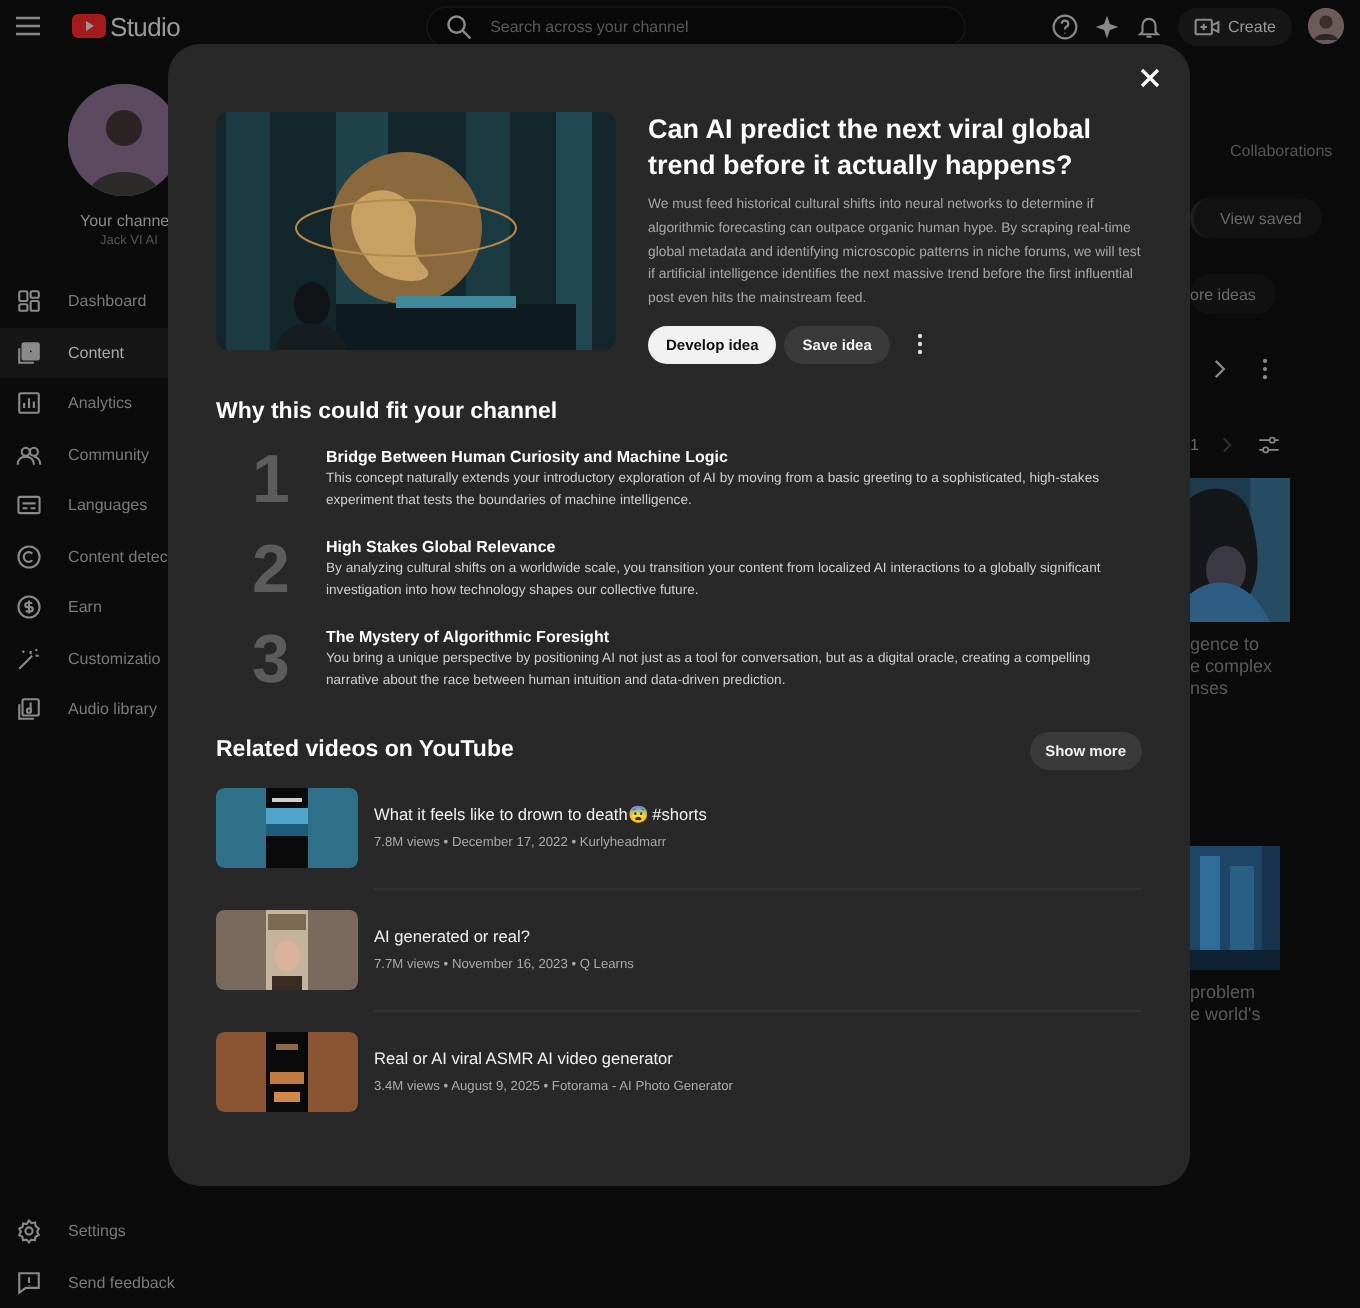 The height and width of the screenshot is (1308, 1360). I want to click on section-heading: Related videos on YouTube, so click(365, 750).